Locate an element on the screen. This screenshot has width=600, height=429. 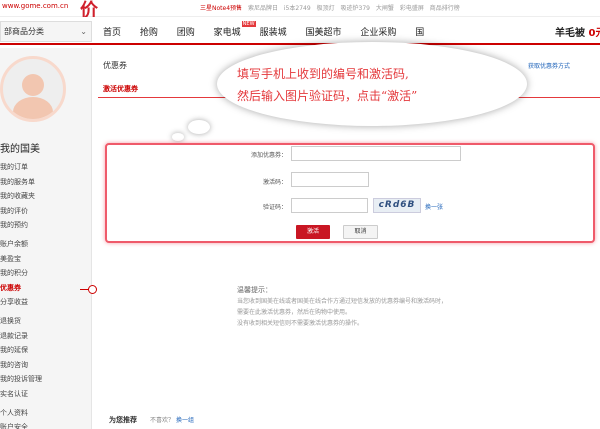
sidebar-item-balance: 账户余额 is located at coordinates (21, 244).